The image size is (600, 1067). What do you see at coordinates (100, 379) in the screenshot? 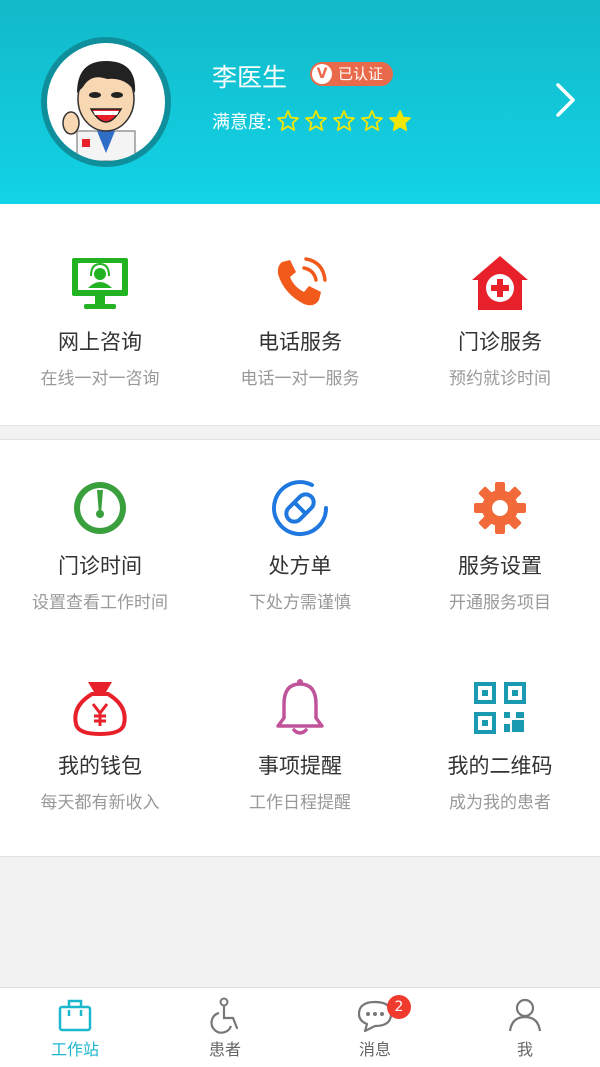
I see `tile-subtitle: 在线一对一咨询` at bounding box center [100, 379].